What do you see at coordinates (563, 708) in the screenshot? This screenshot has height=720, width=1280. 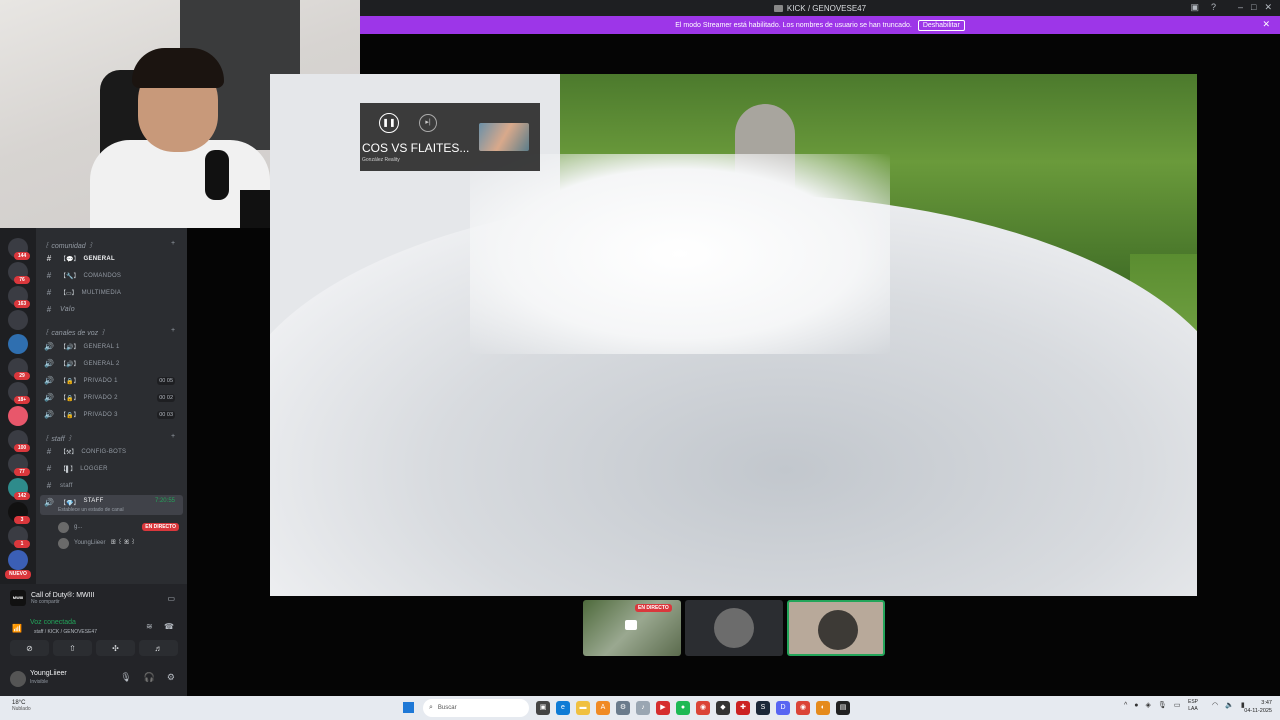 I see `edge-icon: e` at bounding box center [563, 708].